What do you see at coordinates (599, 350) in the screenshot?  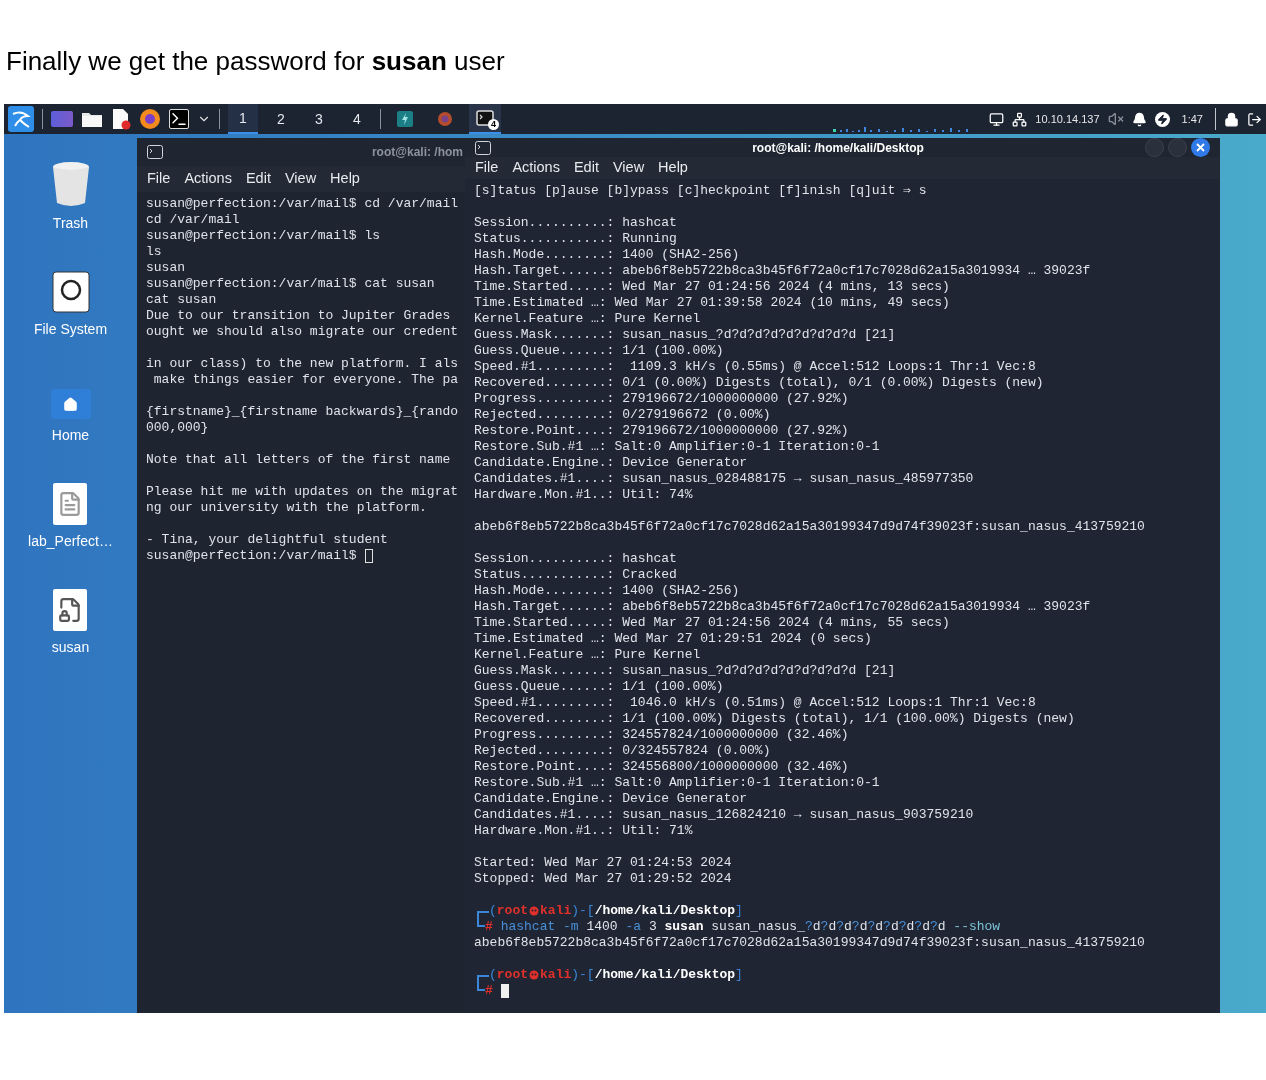 I see `terminal-line: Guess.Queue......: 1/1 (100.00%)` at bounding box center [599, 350].